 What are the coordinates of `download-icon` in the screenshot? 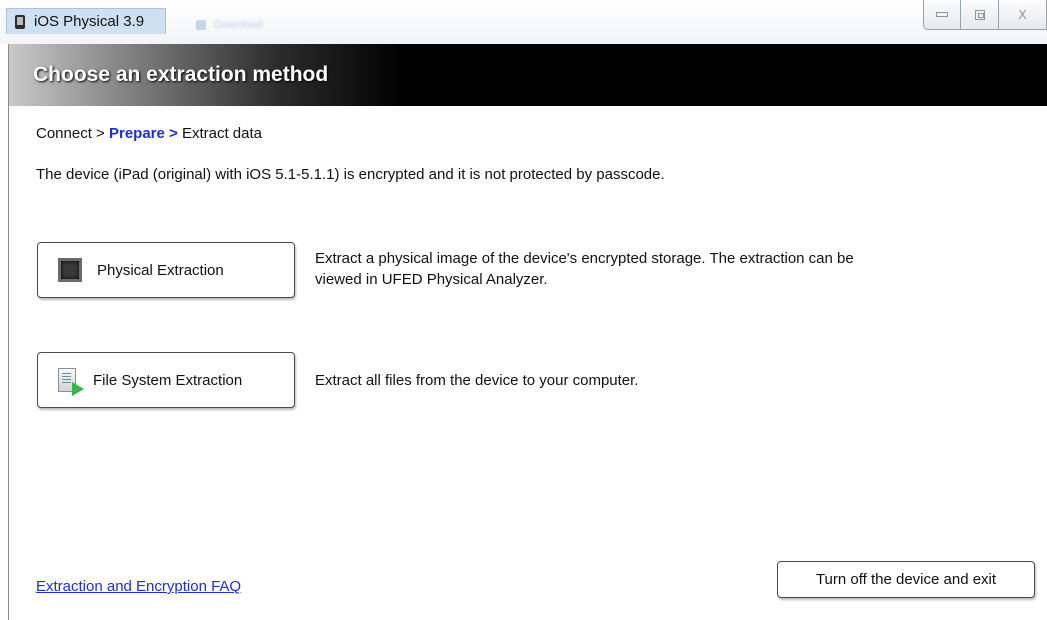 It's located at (201, 25).